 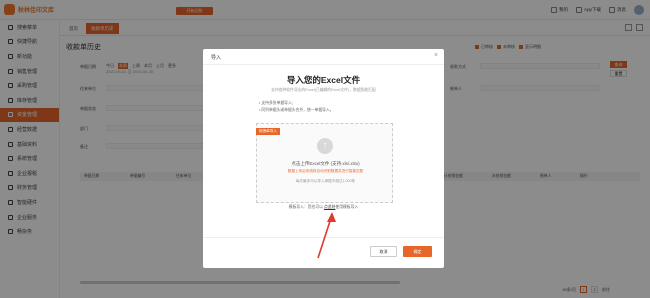 What do you see at coordinates (323, 57) in the screenshot?
I see `modal-header: 导入 ×` at bounding box center [323, 57].